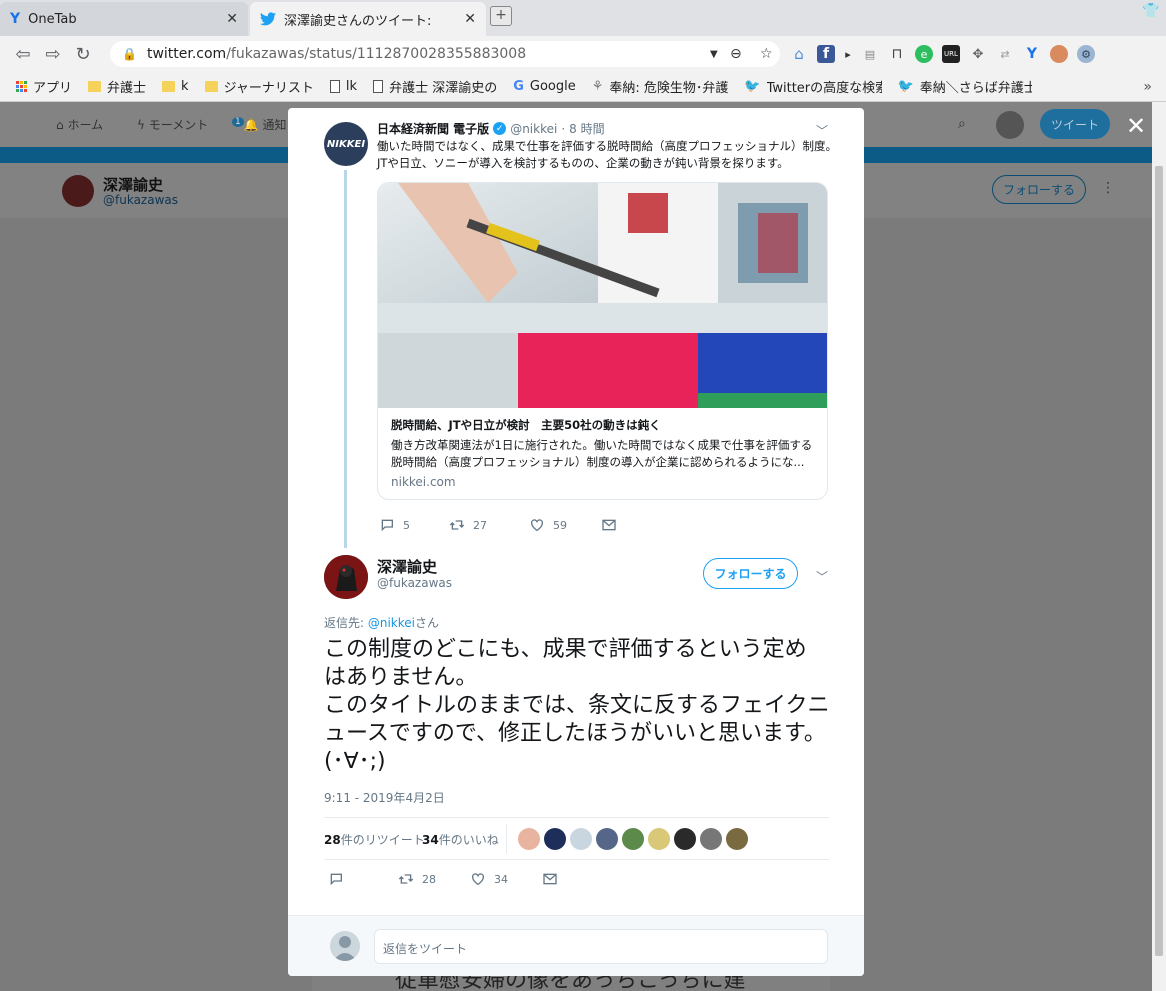  Describe the element at coordinates (1086, 54) in the screenshot. I see `gear-icon: ⚙` at that location.